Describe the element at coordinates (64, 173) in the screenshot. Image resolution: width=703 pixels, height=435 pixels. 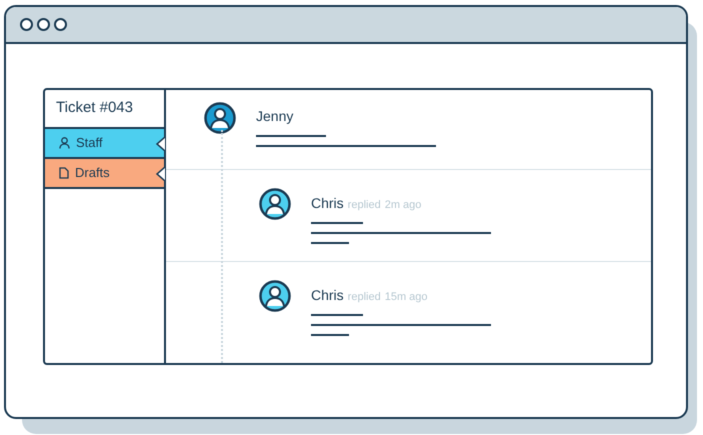
I see `document-icon` at that location.